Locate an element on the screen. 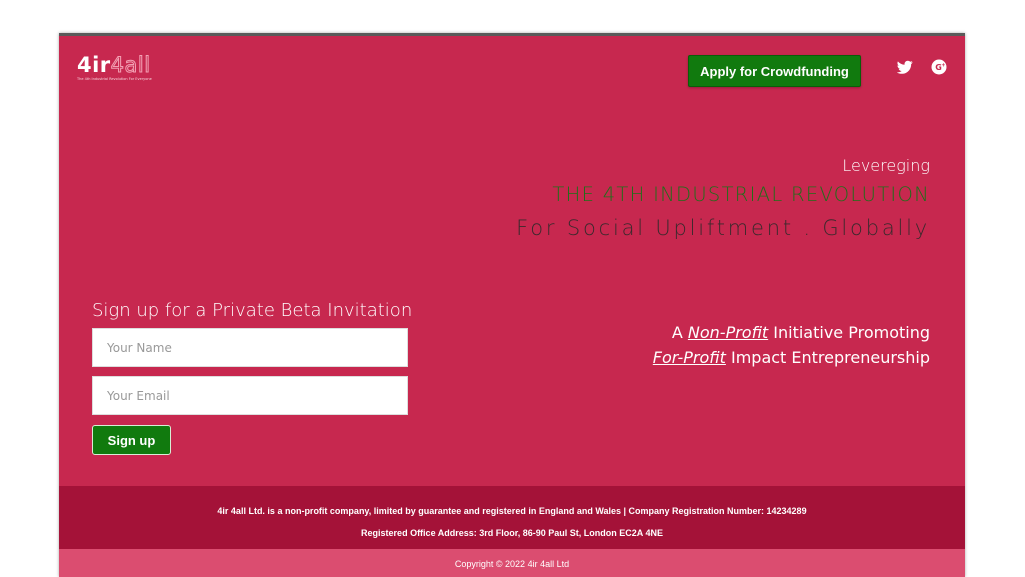  tagline-forprofit: For-Profit is located at coordinates (689, 357).